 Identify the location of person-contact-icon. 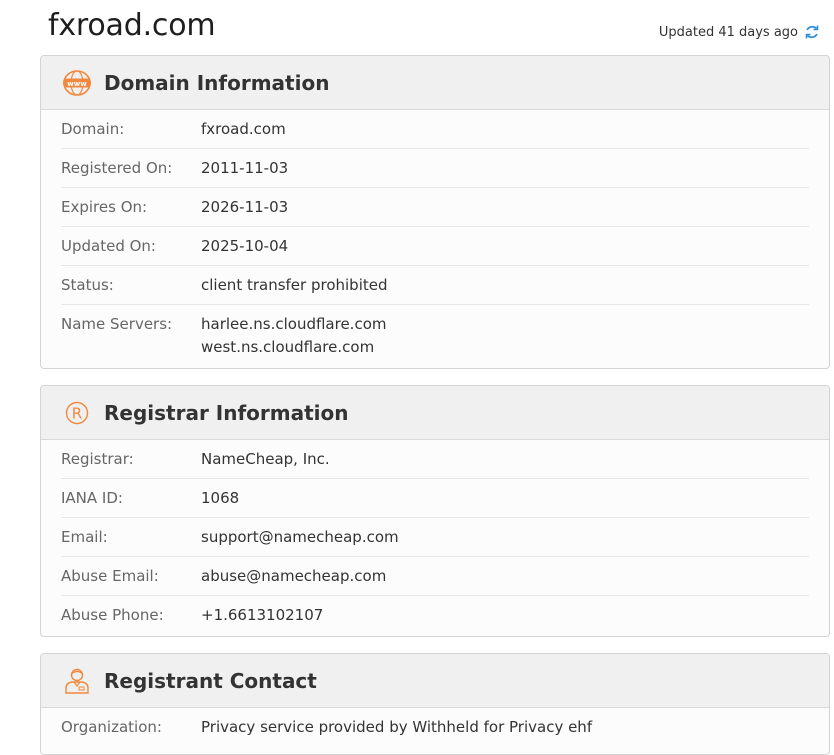
(77, 681).